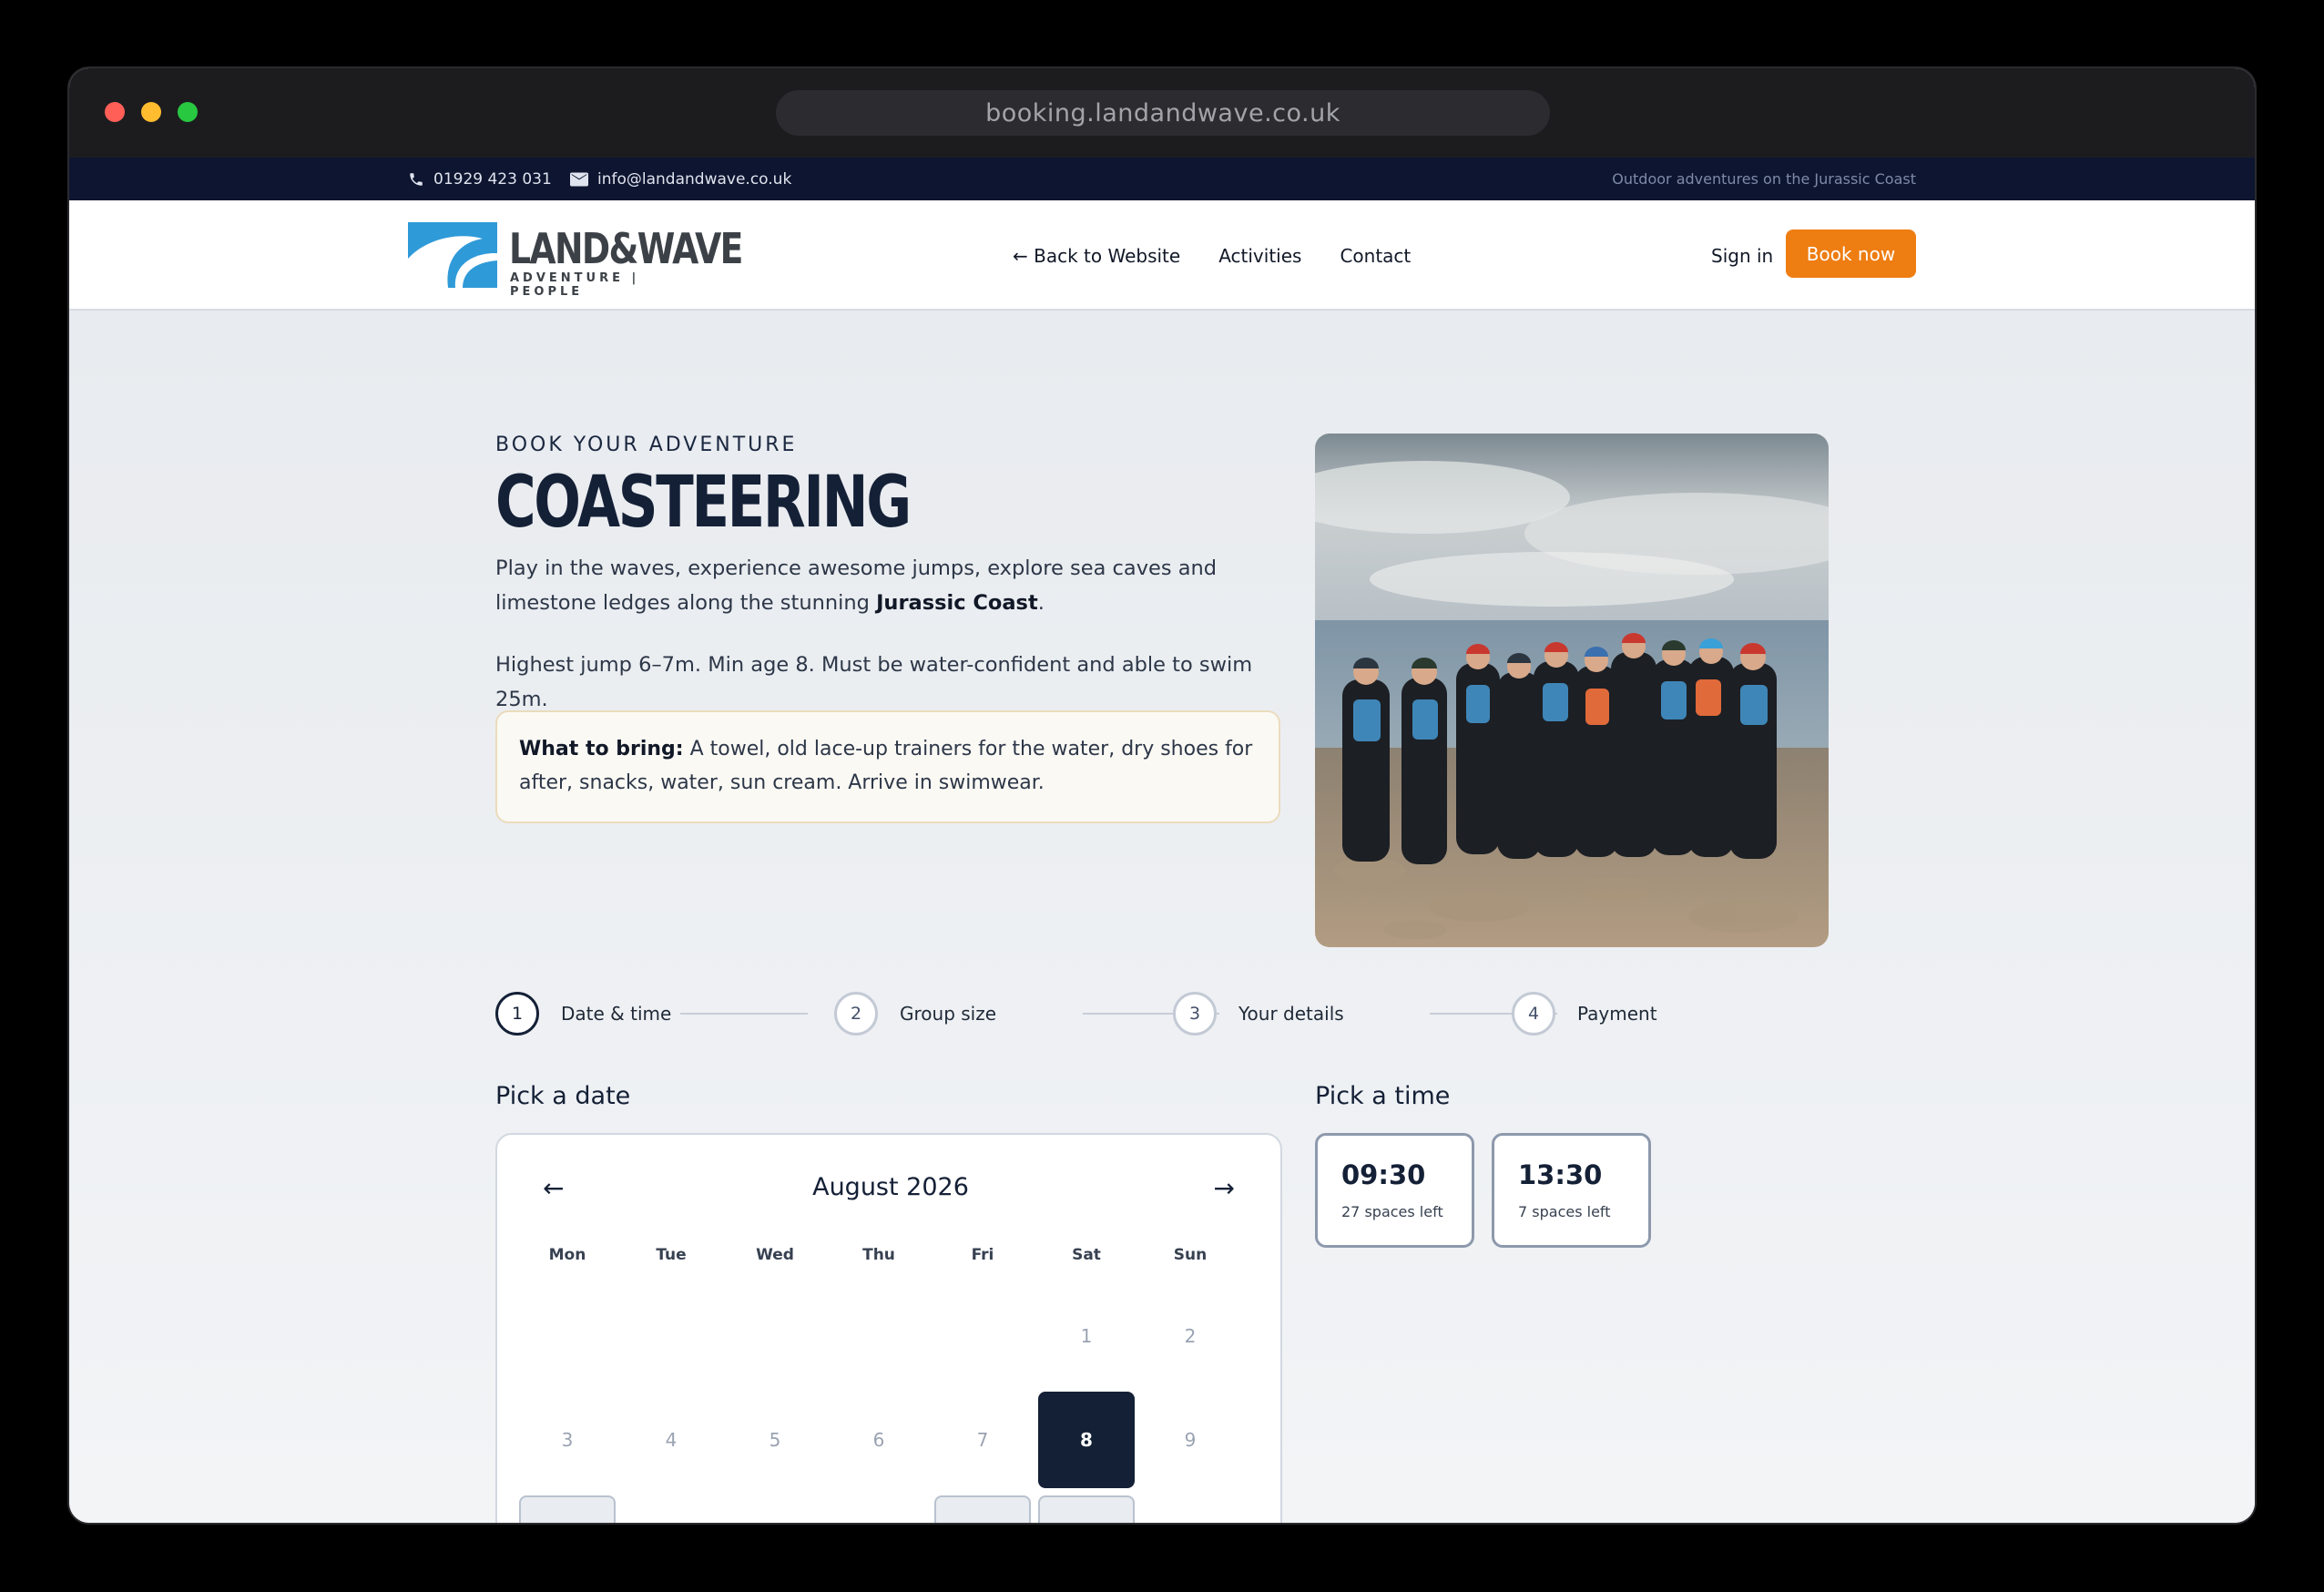 Image resolution: width=2324 pixels, height=1592 pixels. What do you see at coordinates (744, 1014) in the screenshot?
I see `step-connector` at bounding box center [744, 1014].